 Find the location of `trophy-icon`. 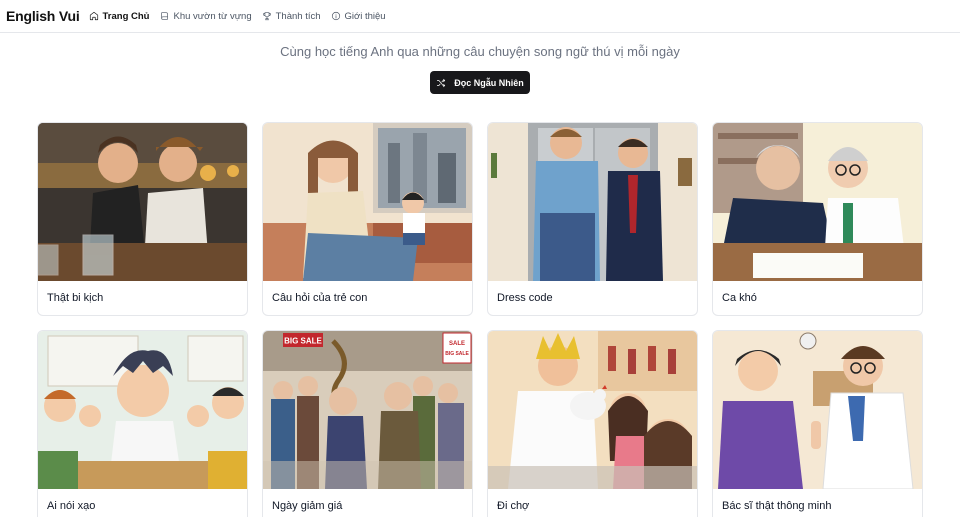

trophy-icon is located at coordinates (266, 16).